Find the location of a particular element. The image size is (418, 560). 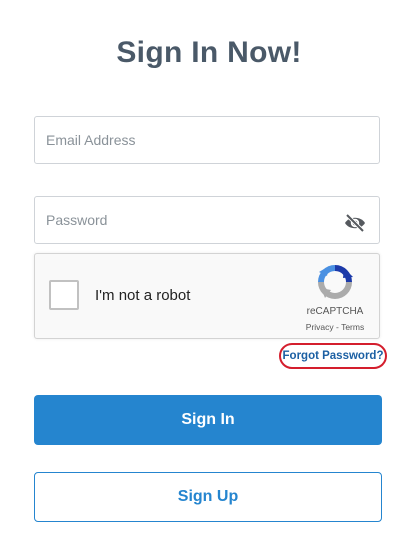

sign-in-button: Sign In is located at coordinates (208, 420).